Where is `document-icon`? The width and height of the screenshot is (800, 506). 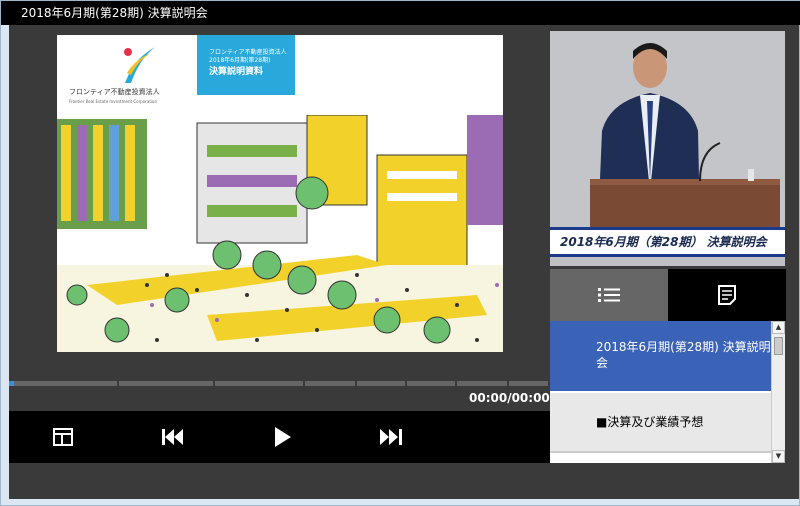 document-icon is located at coordinates (727, 295).